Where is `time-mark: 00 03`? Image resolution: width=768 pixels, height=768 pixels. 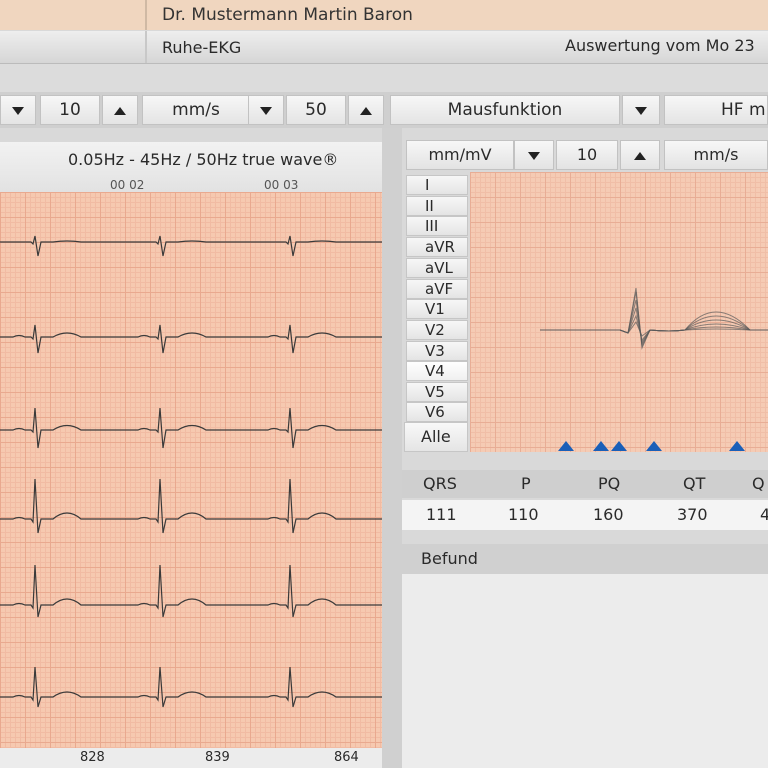 time-mark: 00 03 is located at coordinates (281, 185).